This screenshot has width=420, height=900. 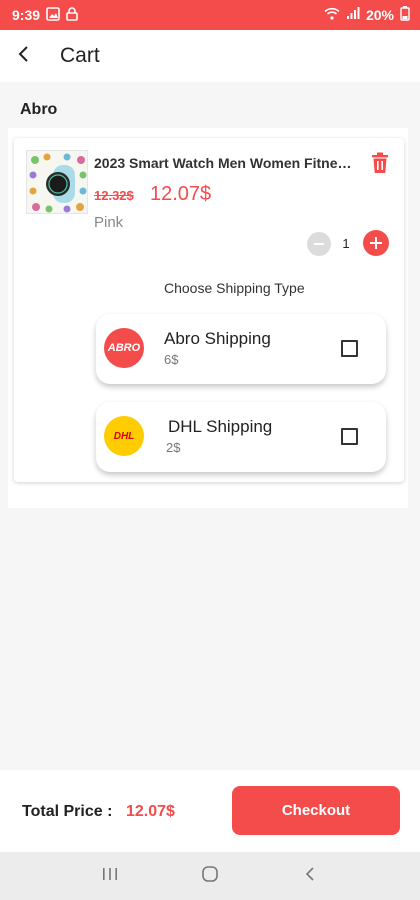 I want to click on total-price-value: 12.07$, so click(x=150, y=811).